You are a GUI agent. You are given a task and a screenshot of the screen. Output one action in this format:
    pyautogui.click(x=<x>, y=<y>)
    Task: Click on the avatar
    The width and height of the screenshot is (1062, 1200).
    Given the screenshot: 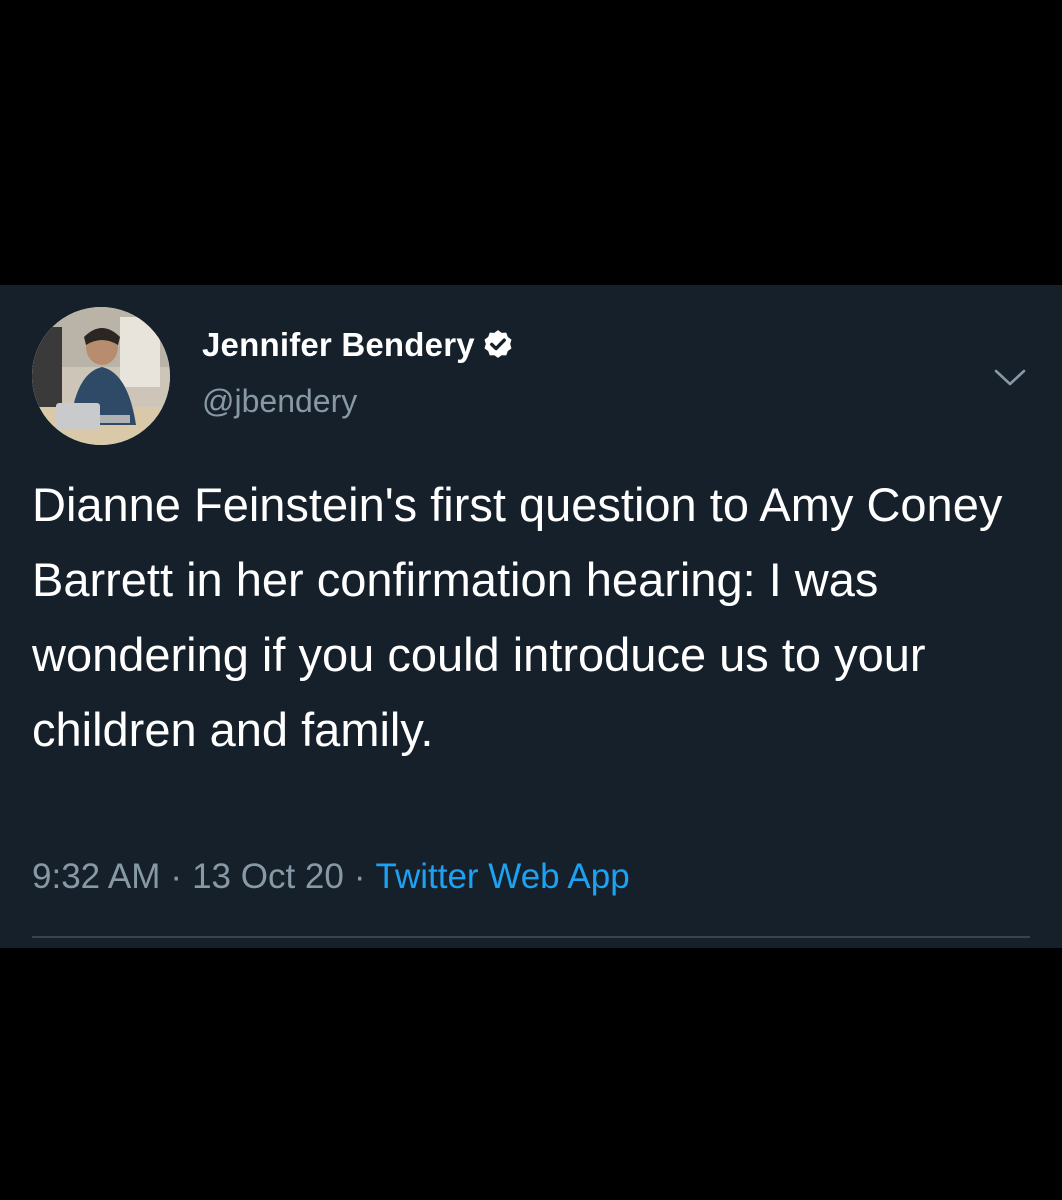 What is the action you would take?
    pyautogui.click(x=101, y=376)
    